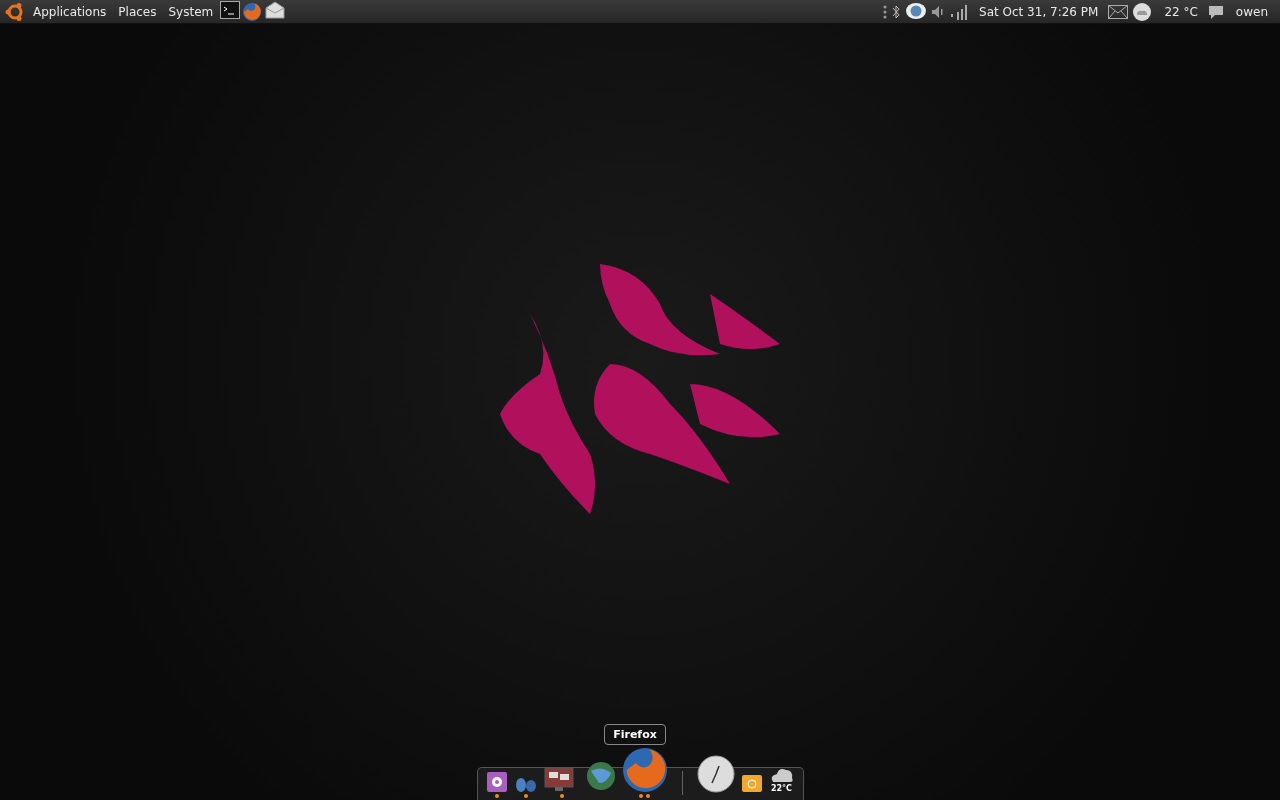  Describe the element at coordinates (635, 734) in the screenshot. I see `tooltip: Firefox` at that location.